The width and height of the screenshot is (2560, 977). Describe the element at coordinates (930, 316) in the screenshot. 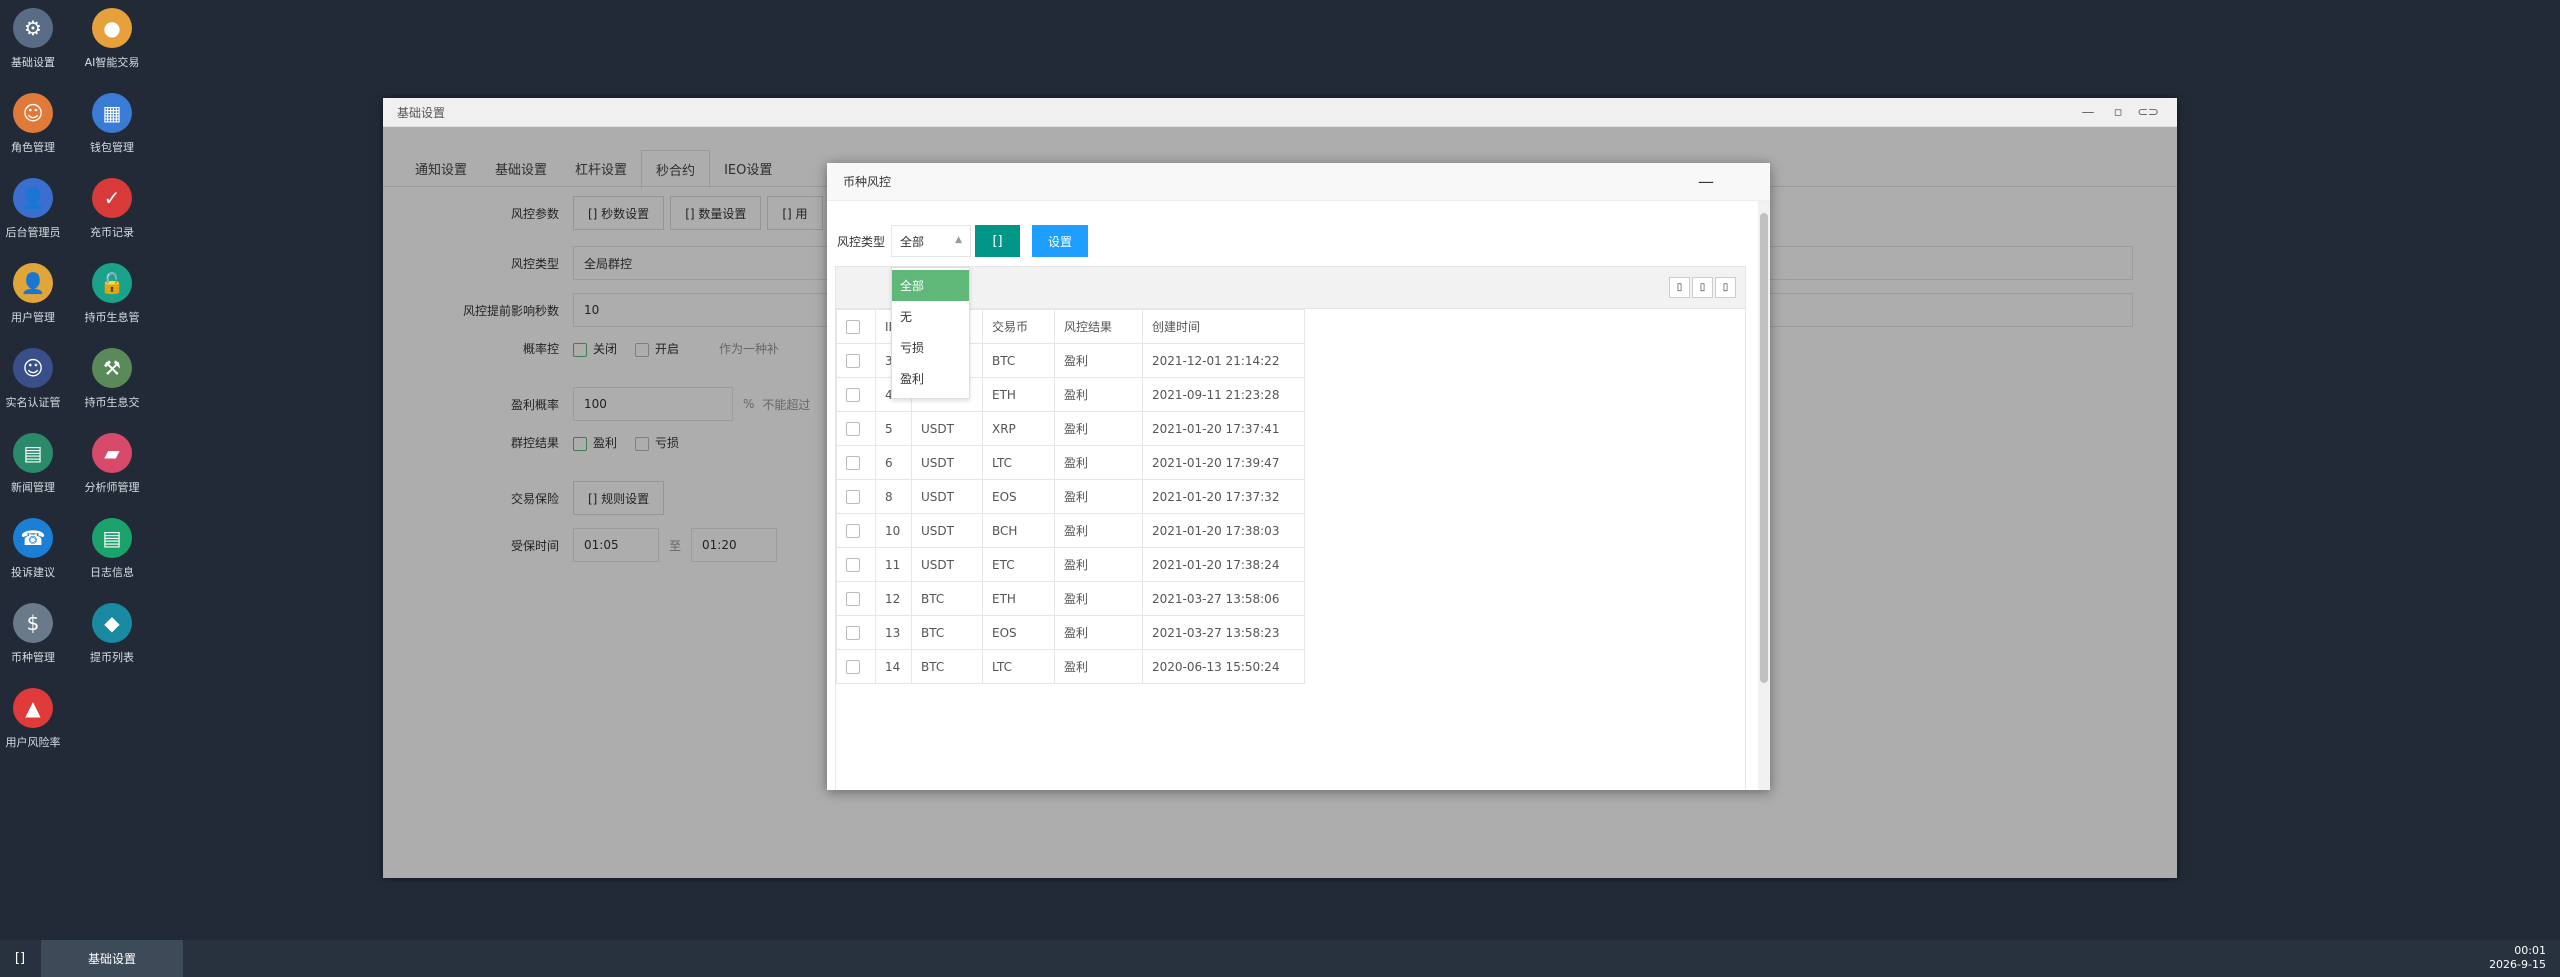

I see `option-none: 无` at that location.